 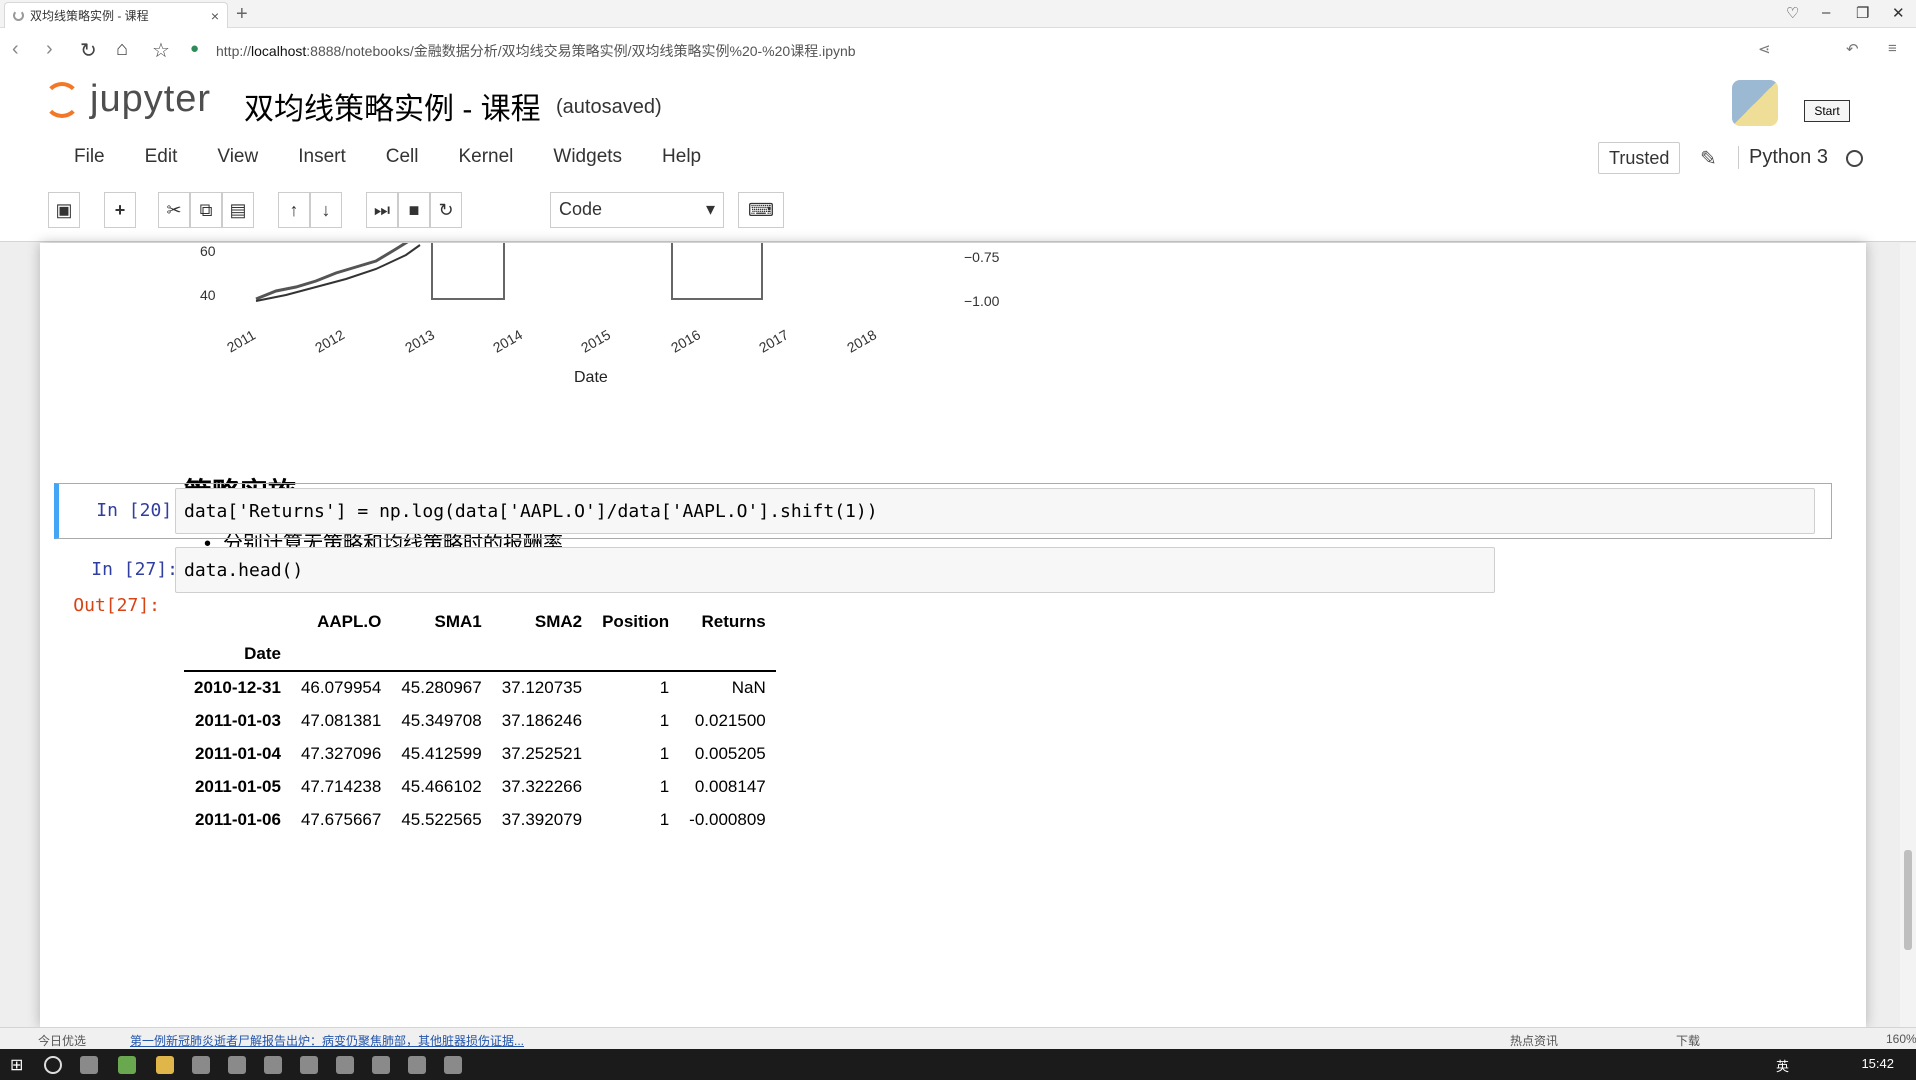 I want to click on table-cell: 45.412599, so click(x=441, y=753).